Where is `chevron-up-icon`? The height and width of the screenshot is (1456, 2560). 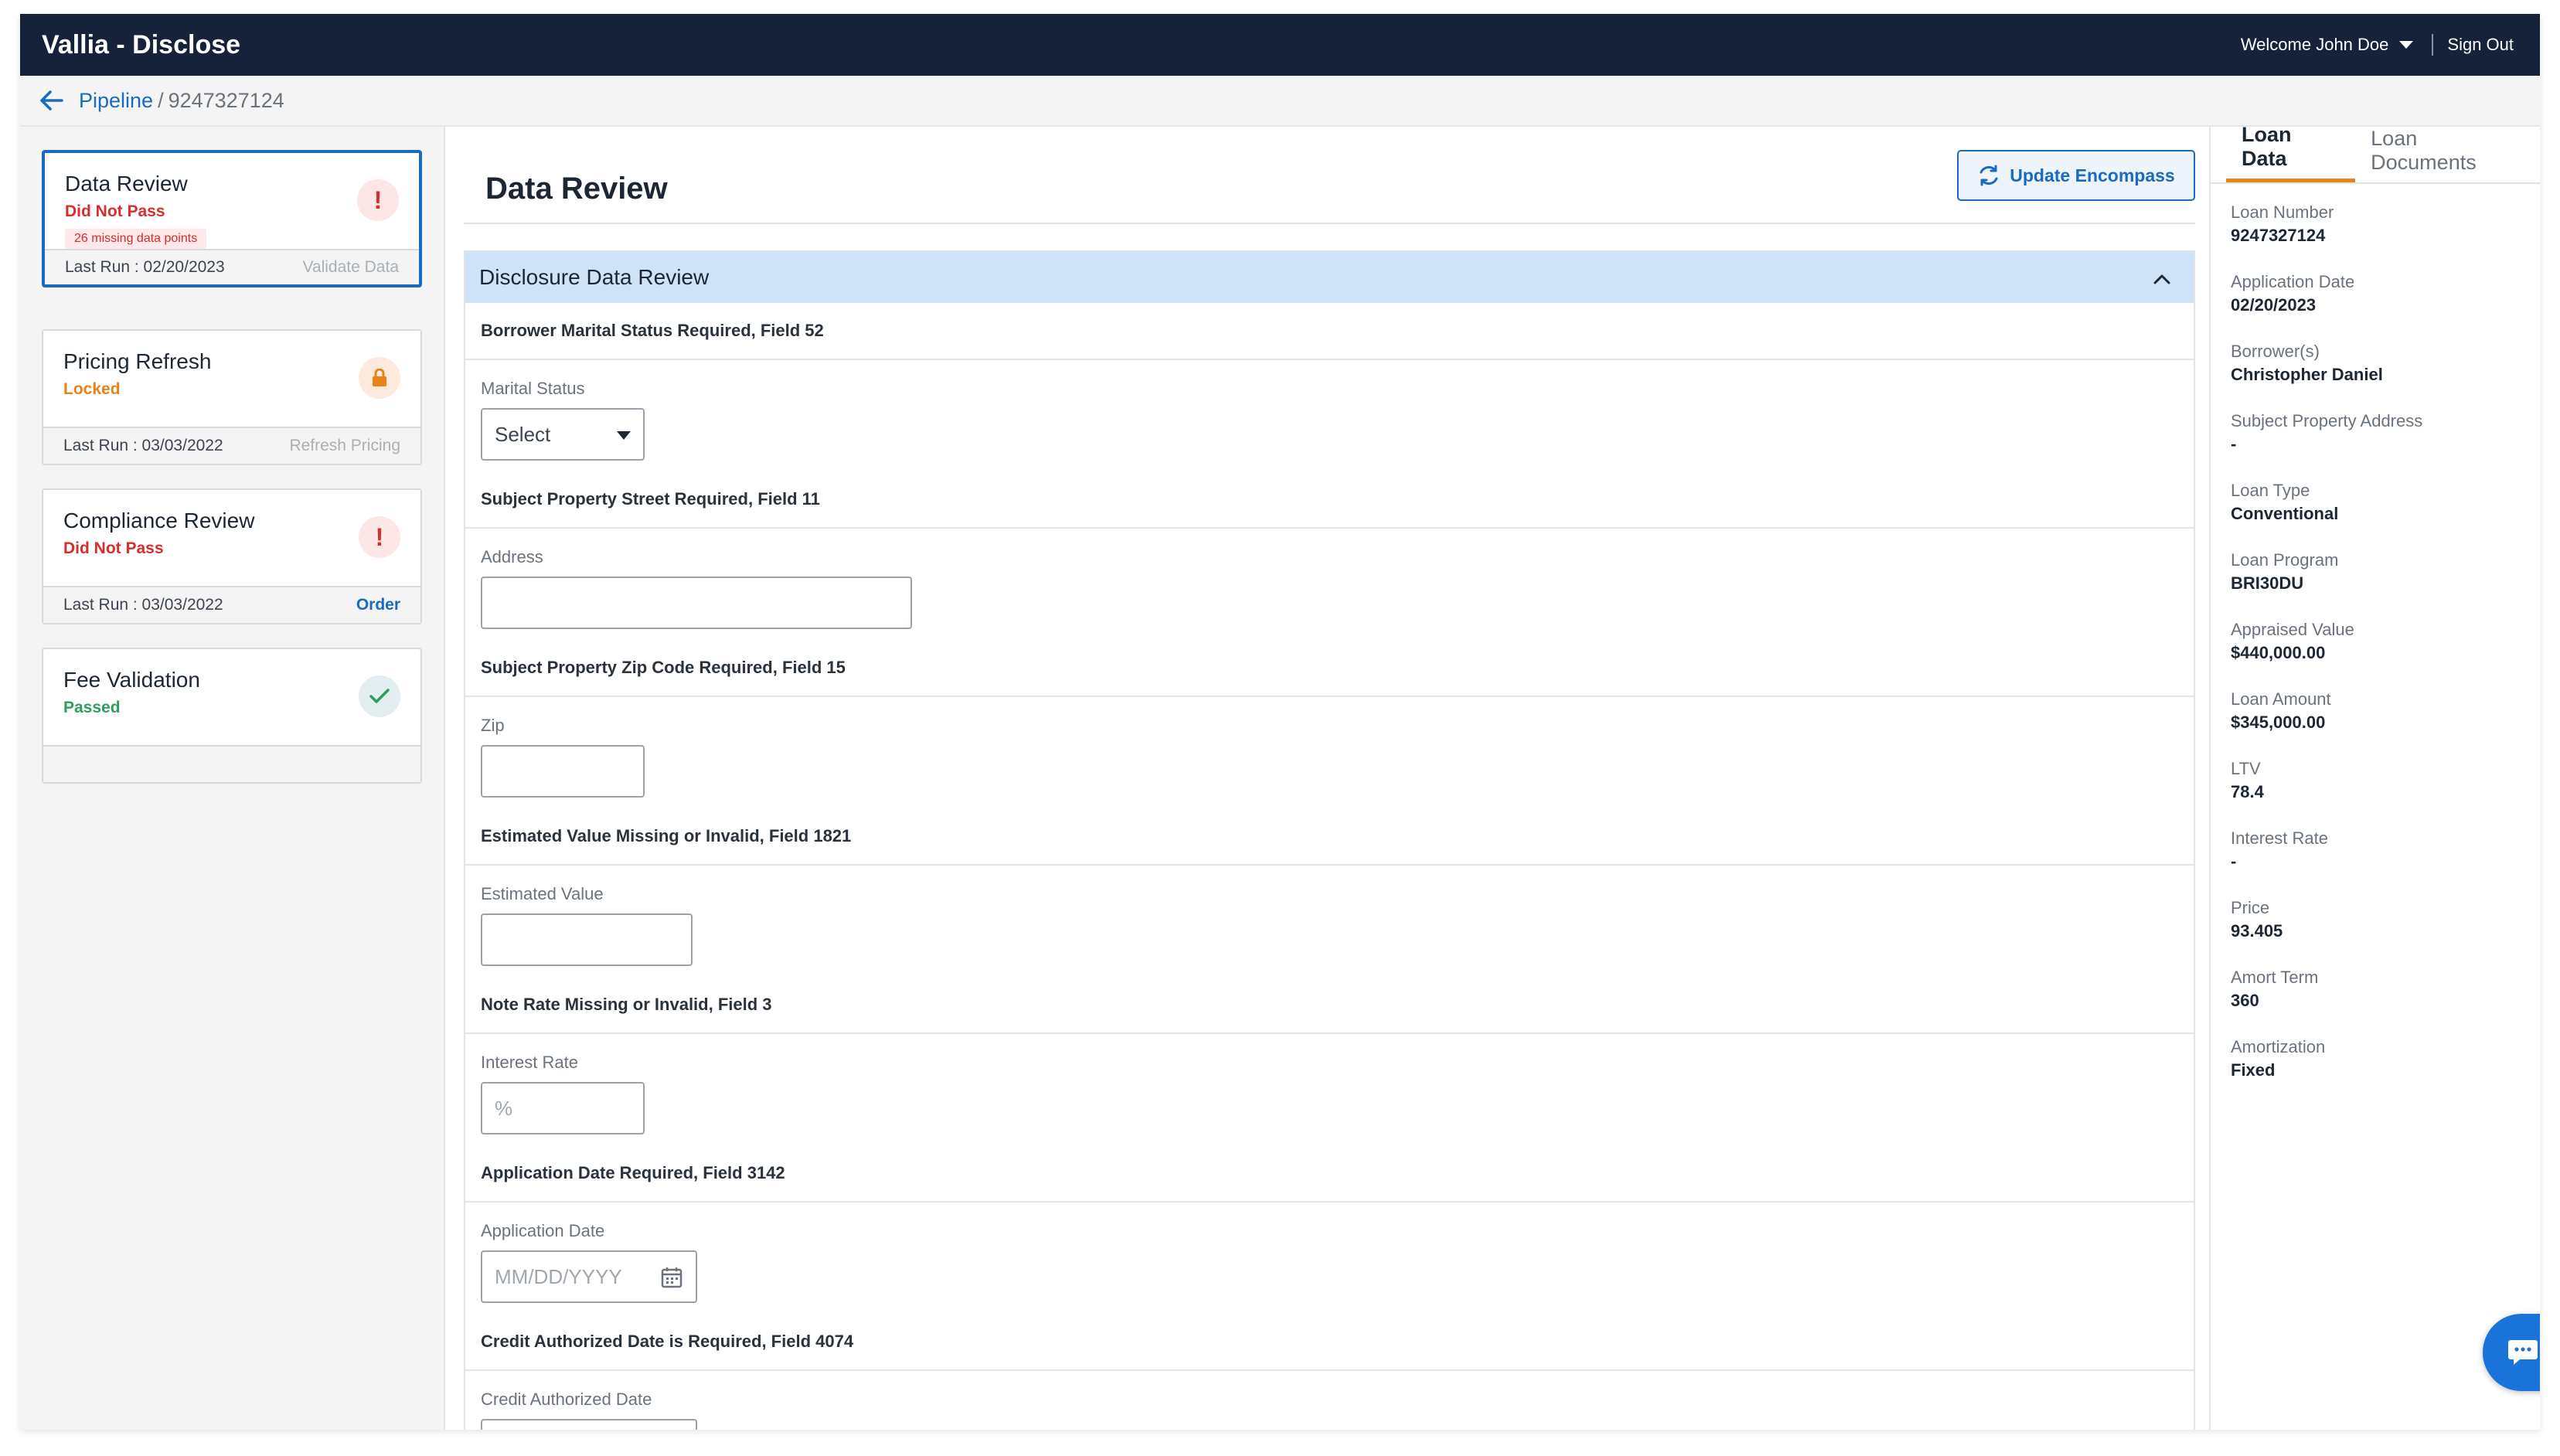 chevron-up-icon is located at coordinates (2161, 278).